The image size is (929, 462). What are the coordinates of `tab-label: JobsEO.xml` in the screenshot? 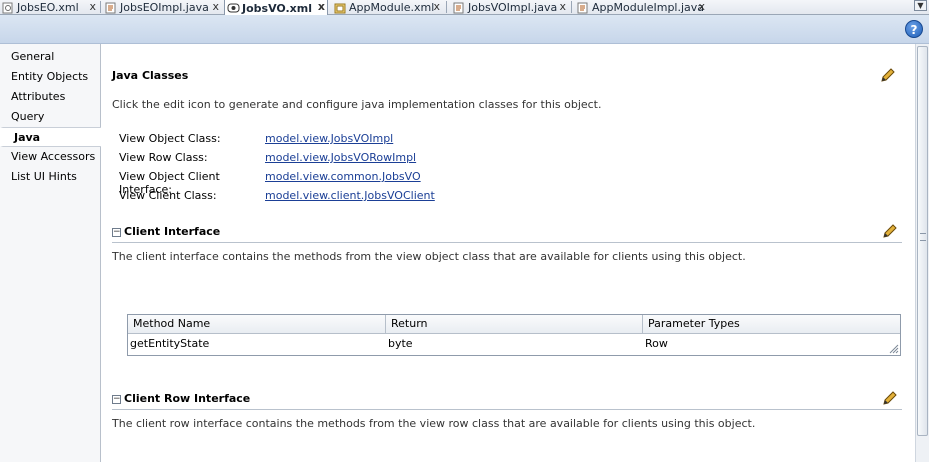 It's located at (48, 7).